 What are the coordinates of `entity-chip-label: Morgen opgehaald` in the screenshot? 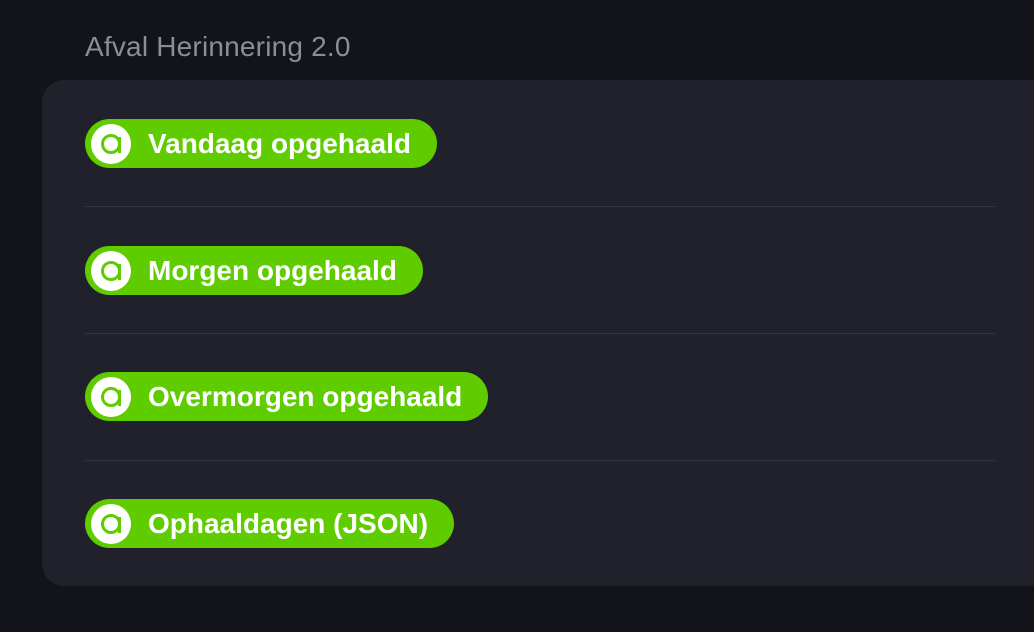 It's located at (272, 270).